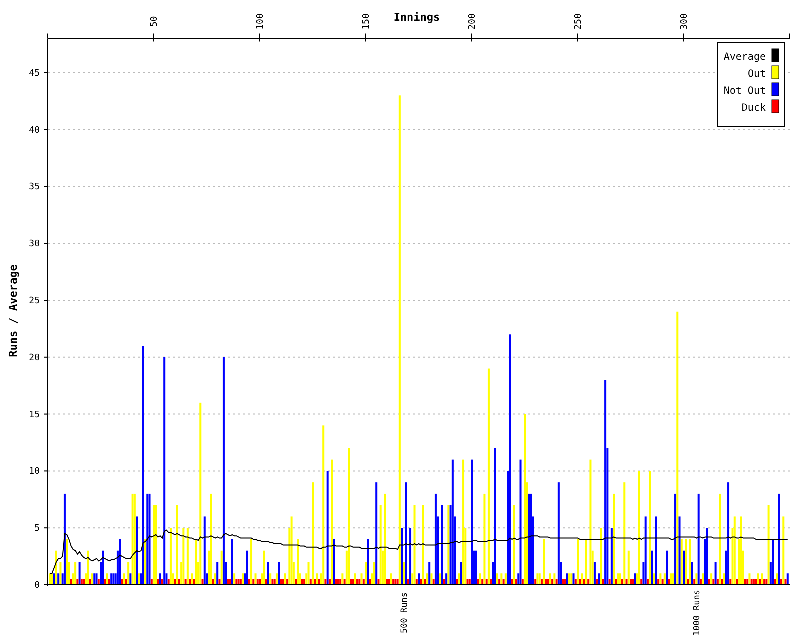 The width and height of the screenshot is (800, 640). I want to click on legend-label: Out, so click(757, 74).